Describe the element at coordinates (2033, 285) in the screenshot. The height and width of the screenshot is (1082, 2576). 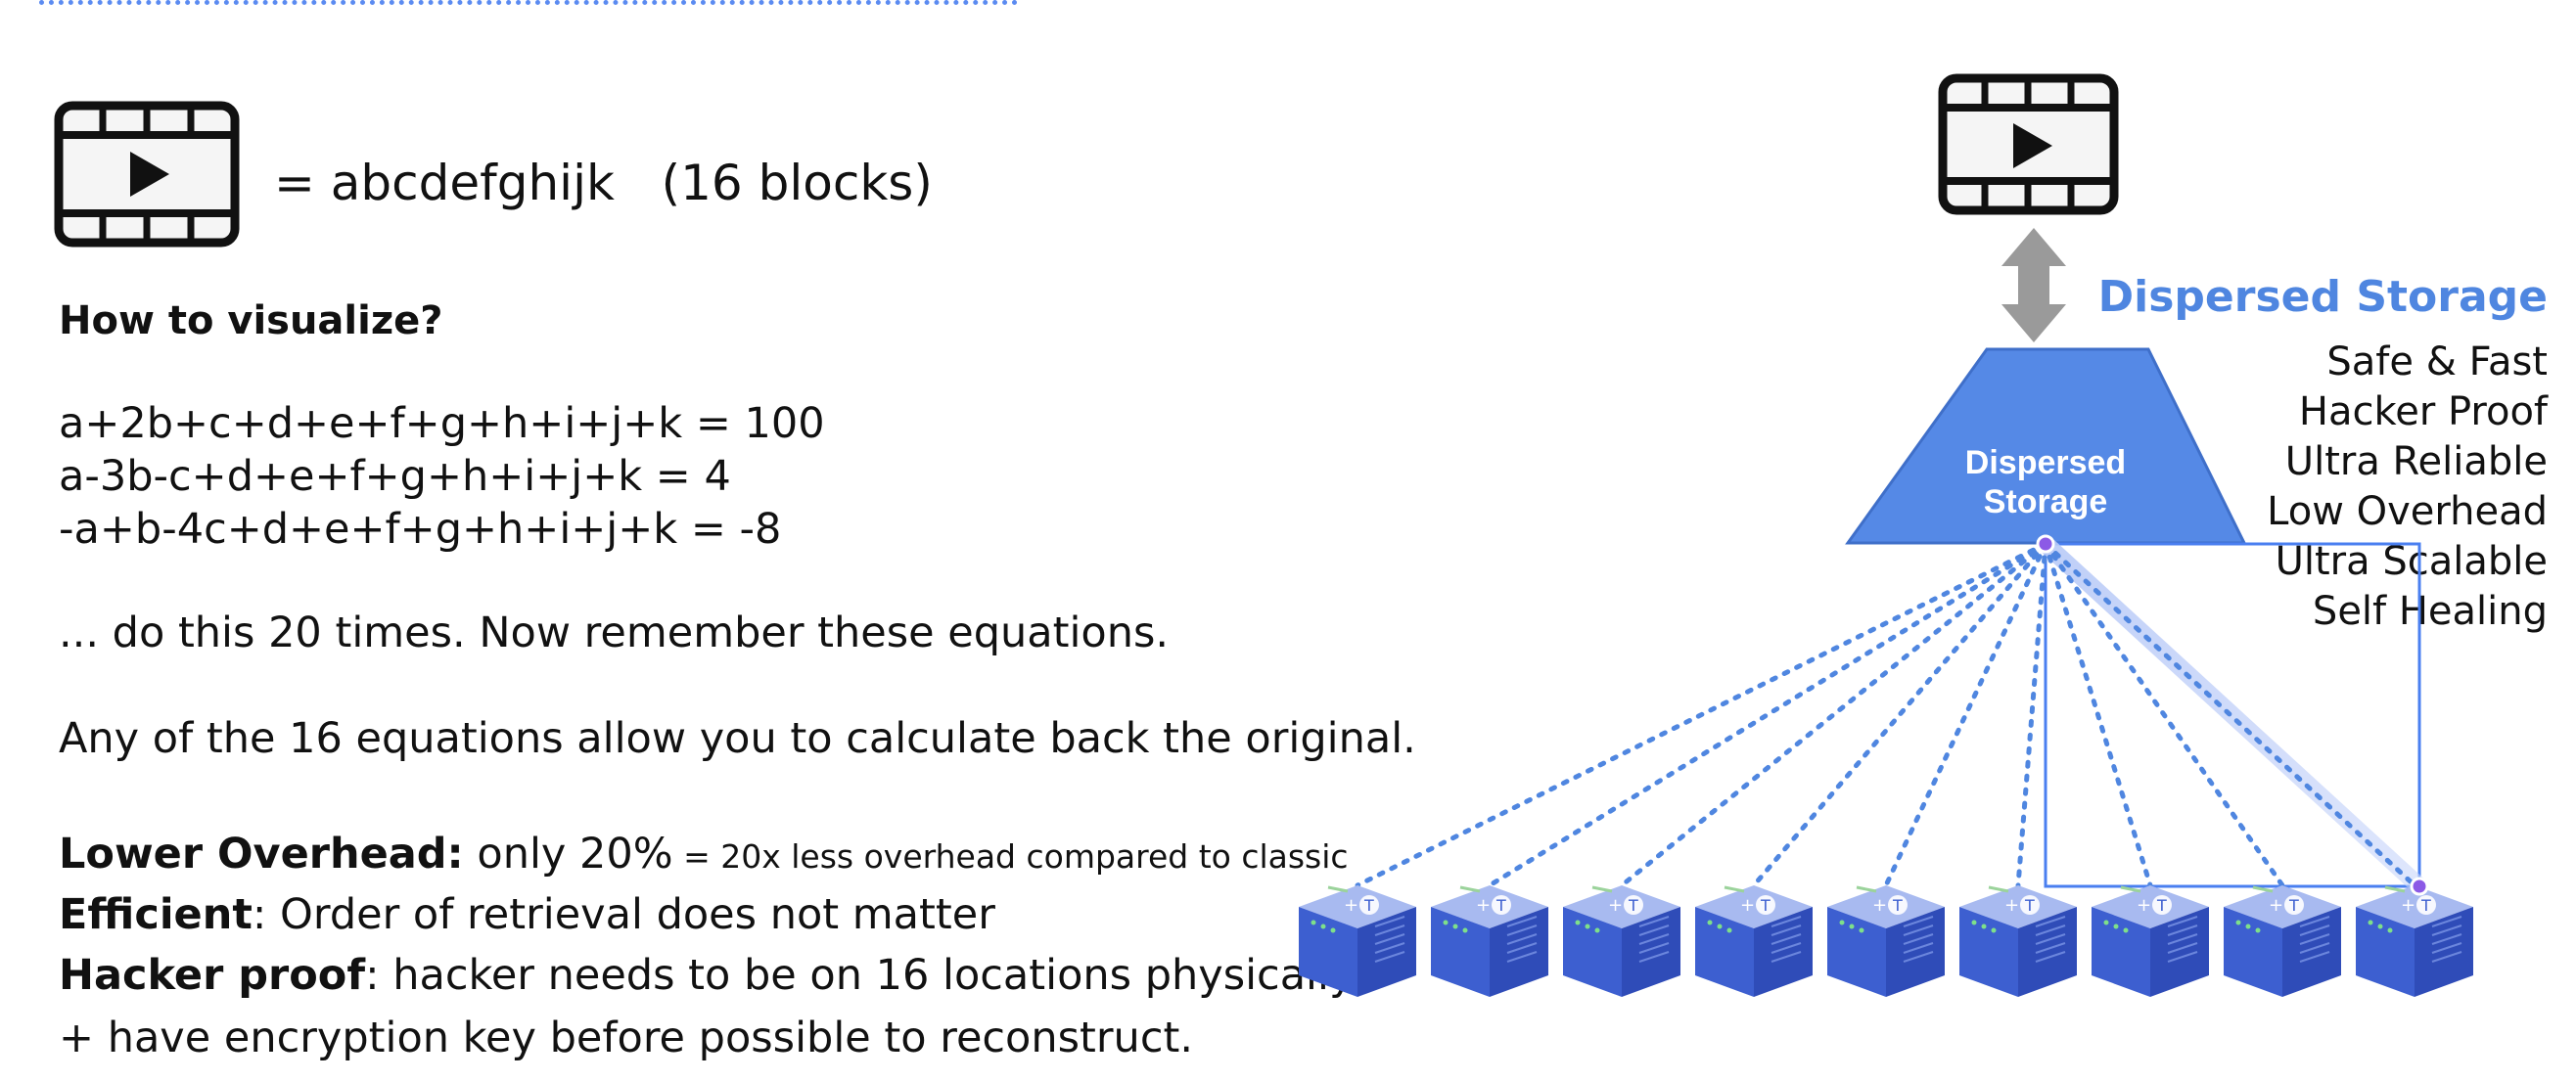
I see `double-arrow-icon` at that location.